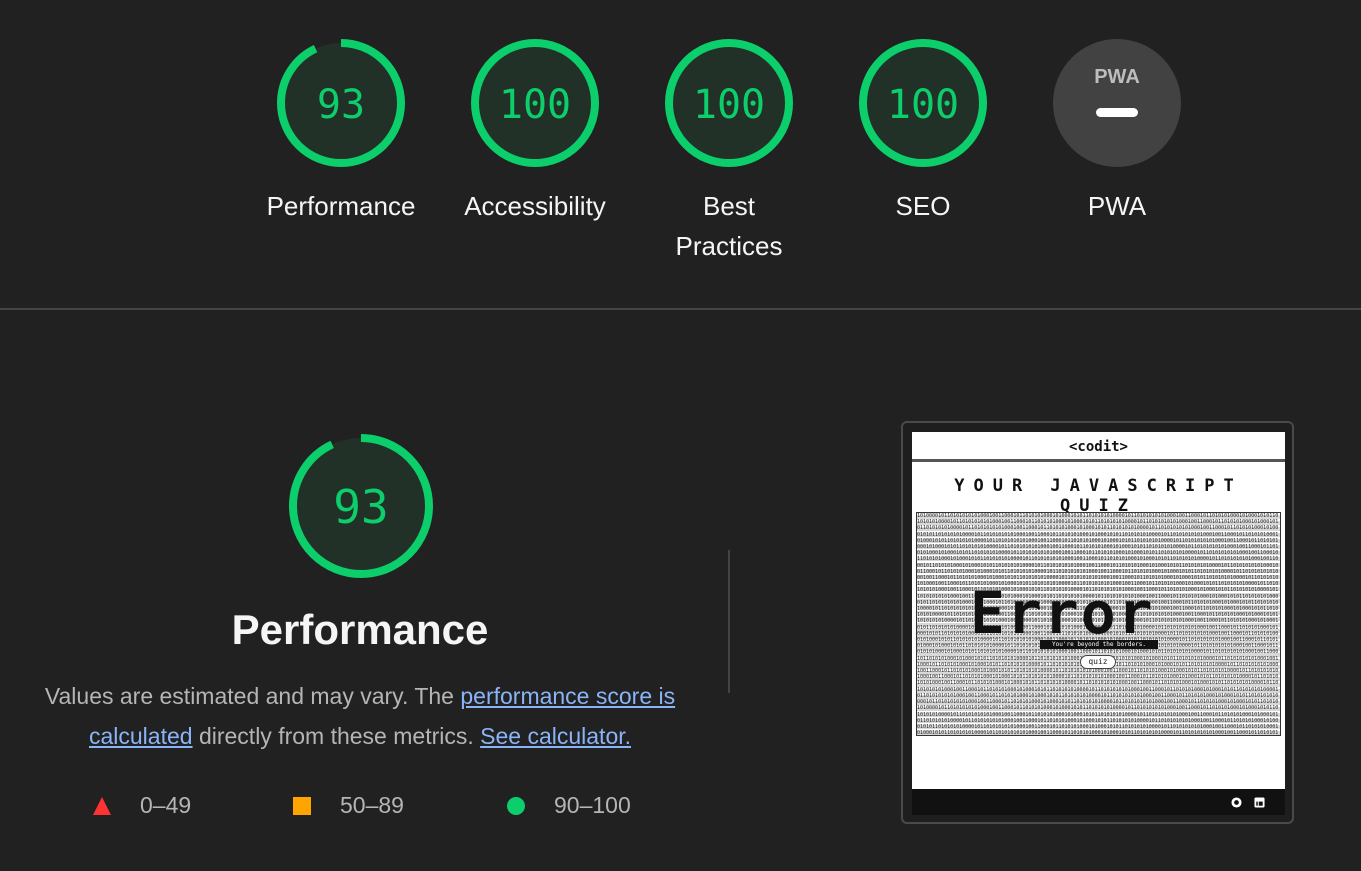 The image size is (1361, 871). I want to click on legend-item-fail: 0–49, so click(141, 805).